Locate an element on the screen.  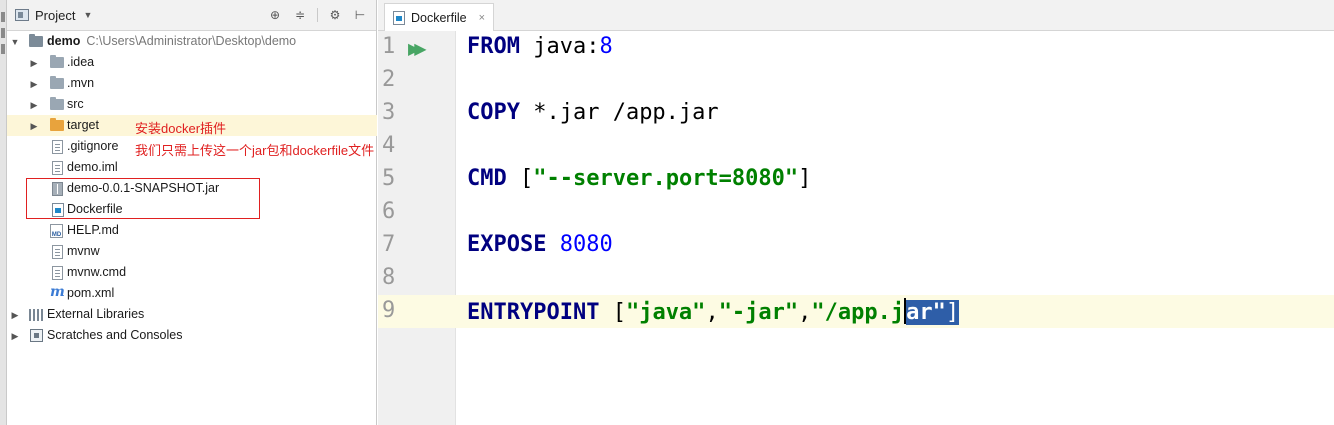
docker-file-icon is located at coordinates (399, 17).